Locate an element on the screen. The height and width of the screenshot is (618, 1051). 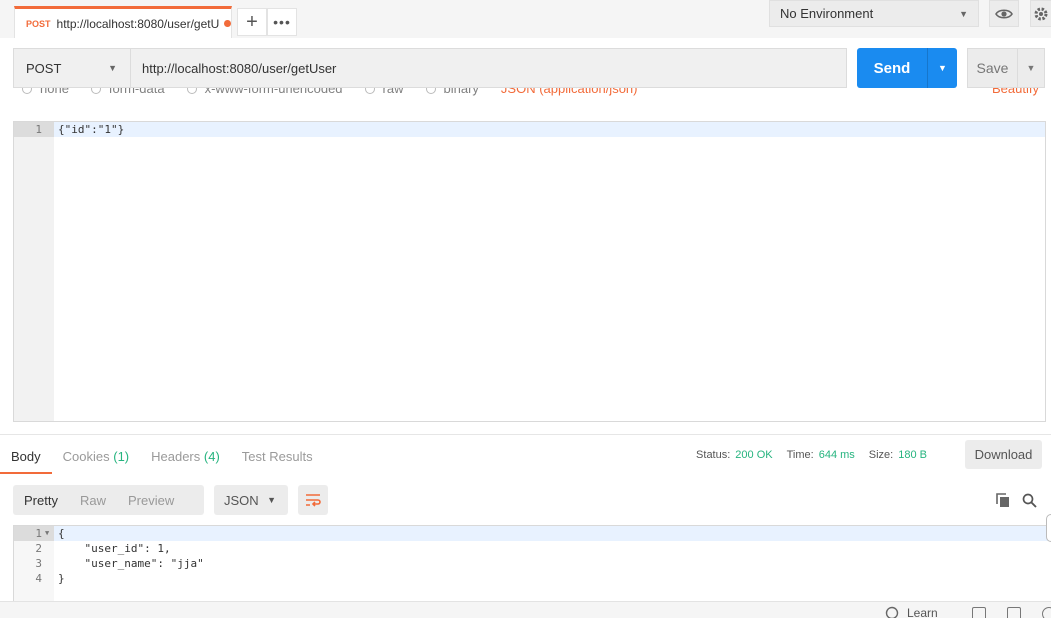
tab-url-label: http://localhost:8080/user/getU is located at coordinates (138, 23).